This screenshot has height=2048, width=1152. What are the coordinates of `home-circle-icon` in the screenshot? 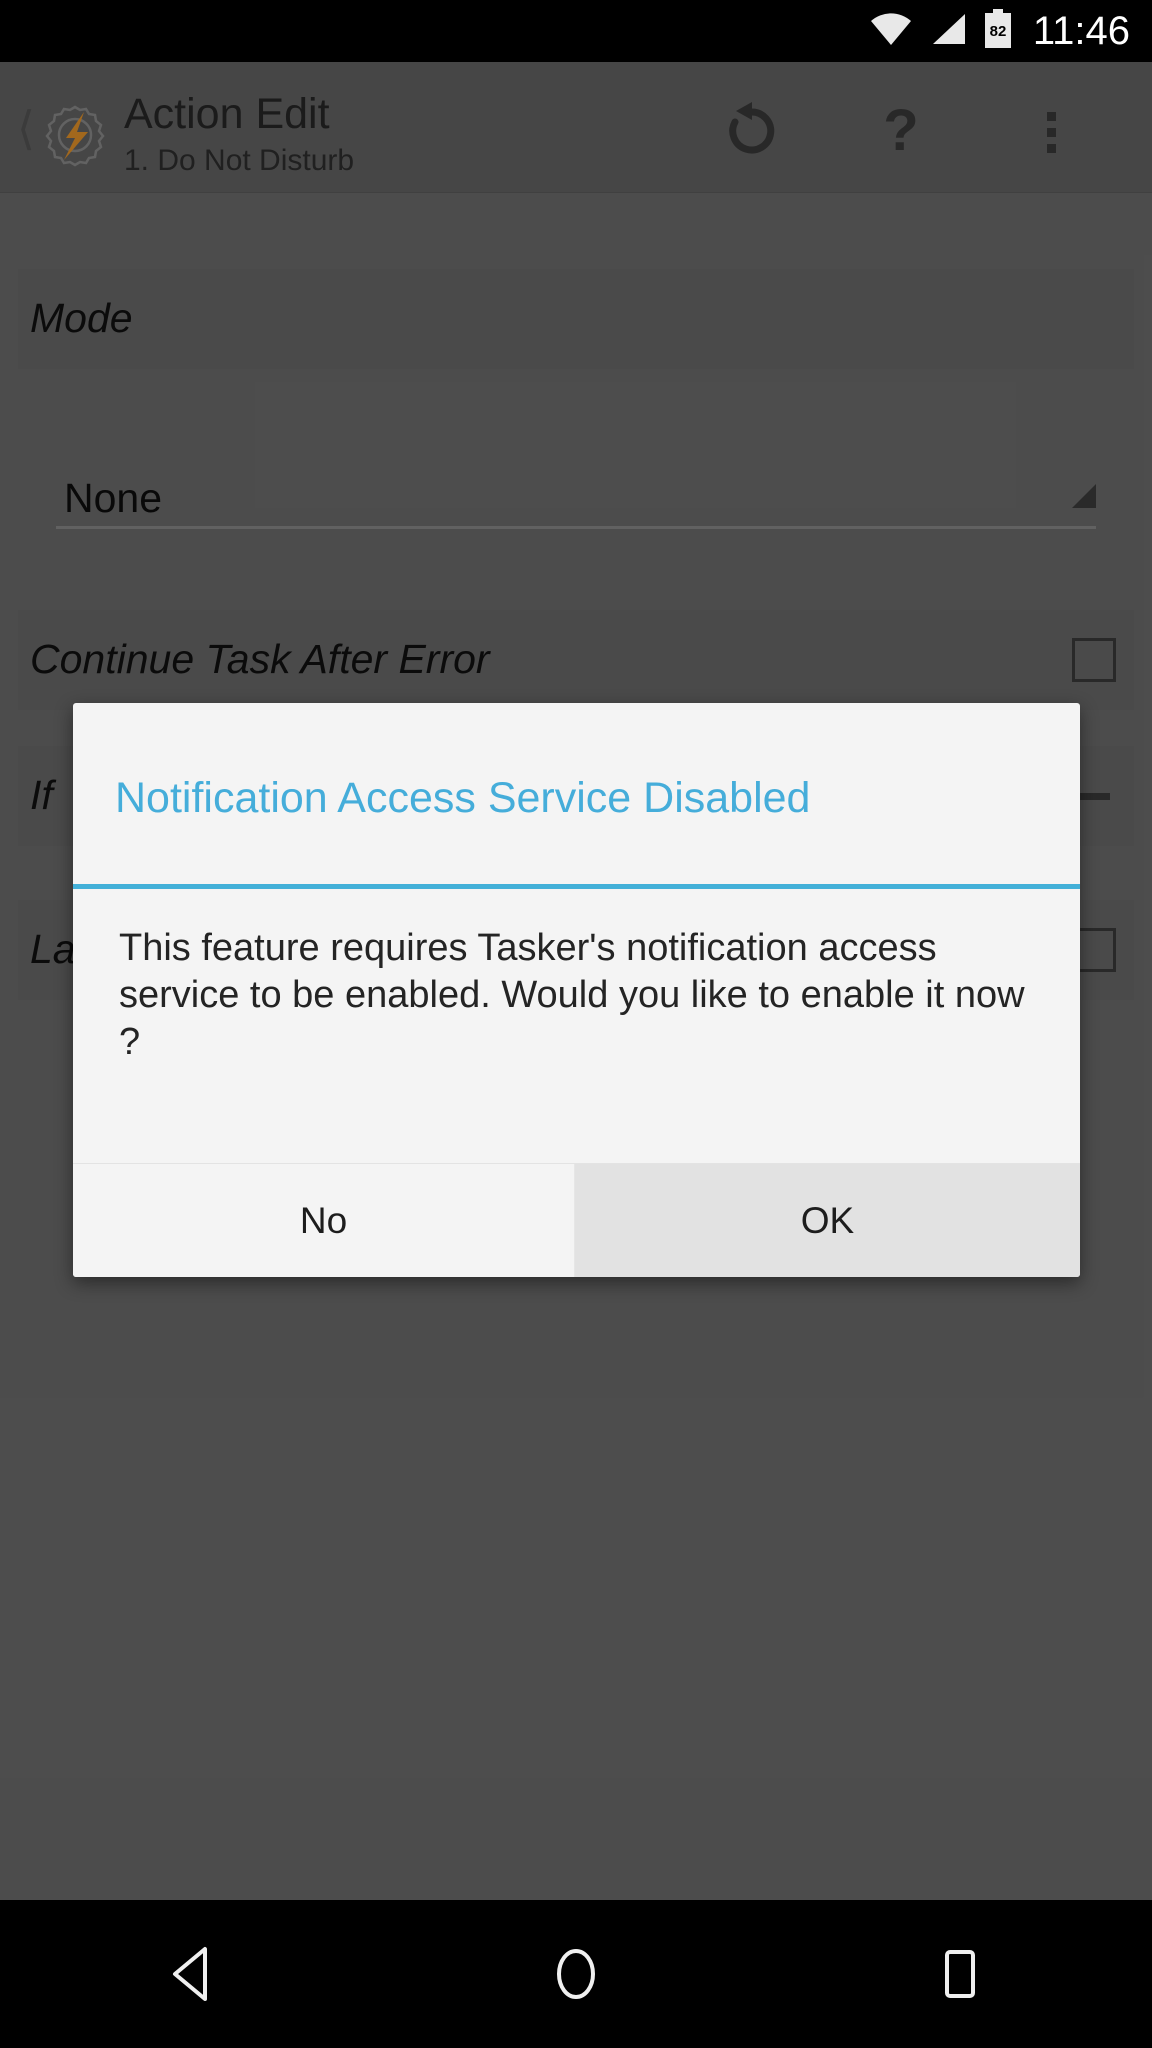 It's located at (576, 1974).